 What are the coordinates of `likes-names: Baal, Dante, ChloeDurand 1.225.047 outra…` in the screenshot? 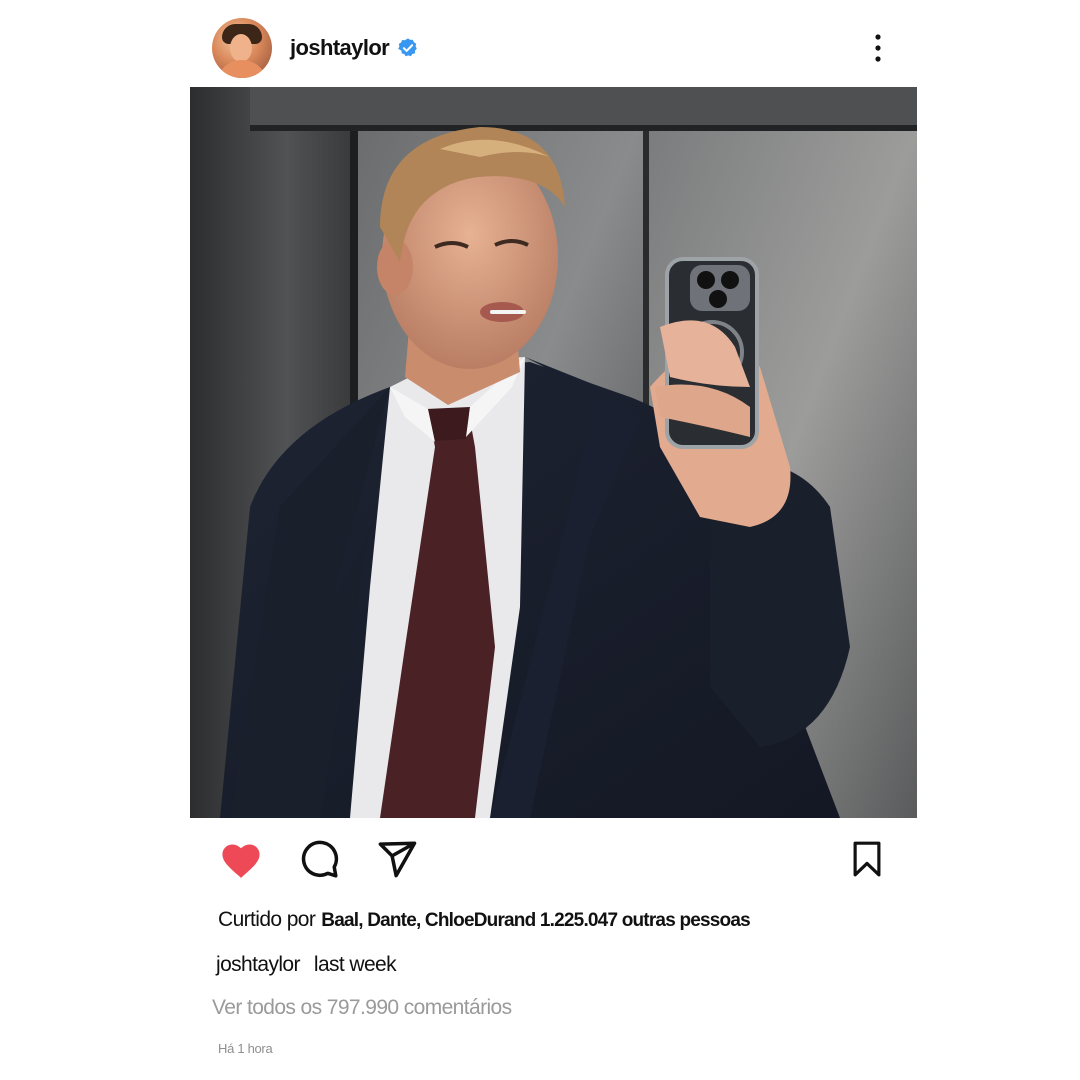 It's located at (535, 920).